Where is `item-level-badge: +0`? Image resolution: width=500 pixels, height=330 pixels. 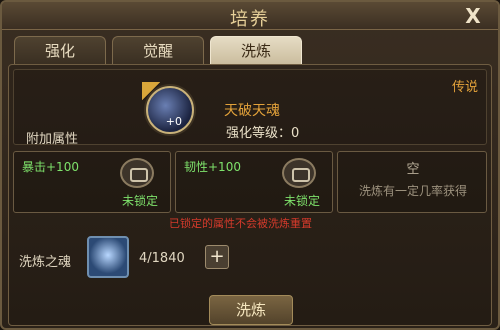 item-level-badge: +0 is located at coordinates (173, 121).